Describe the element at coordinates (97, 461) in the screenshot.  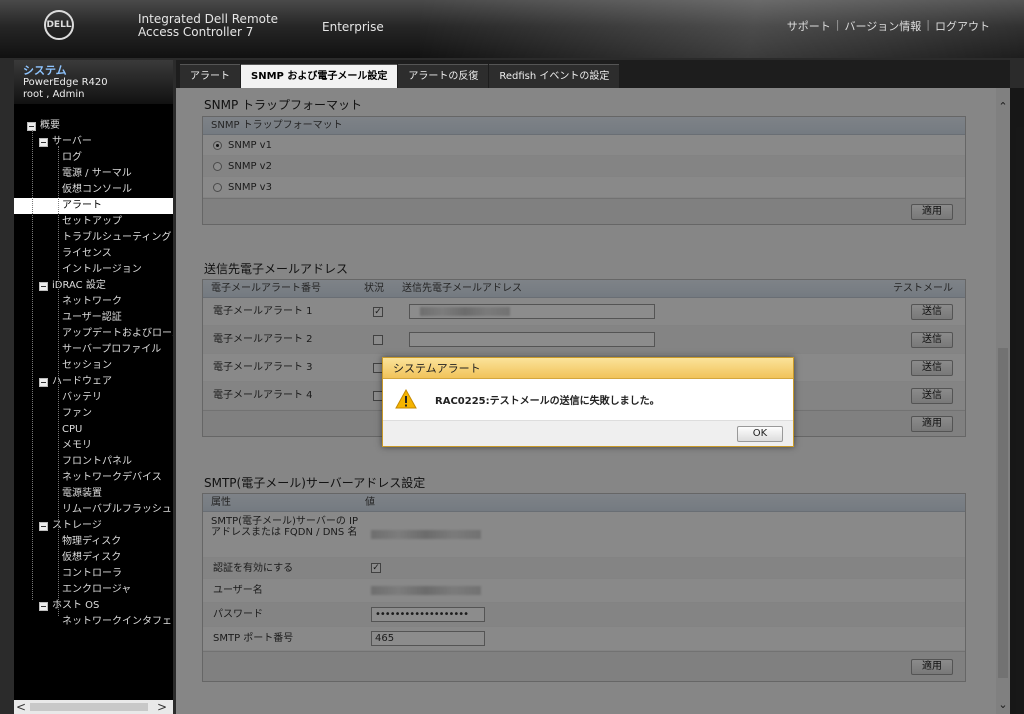
I see `sidebar-item-label: フロントパネル` at that location.